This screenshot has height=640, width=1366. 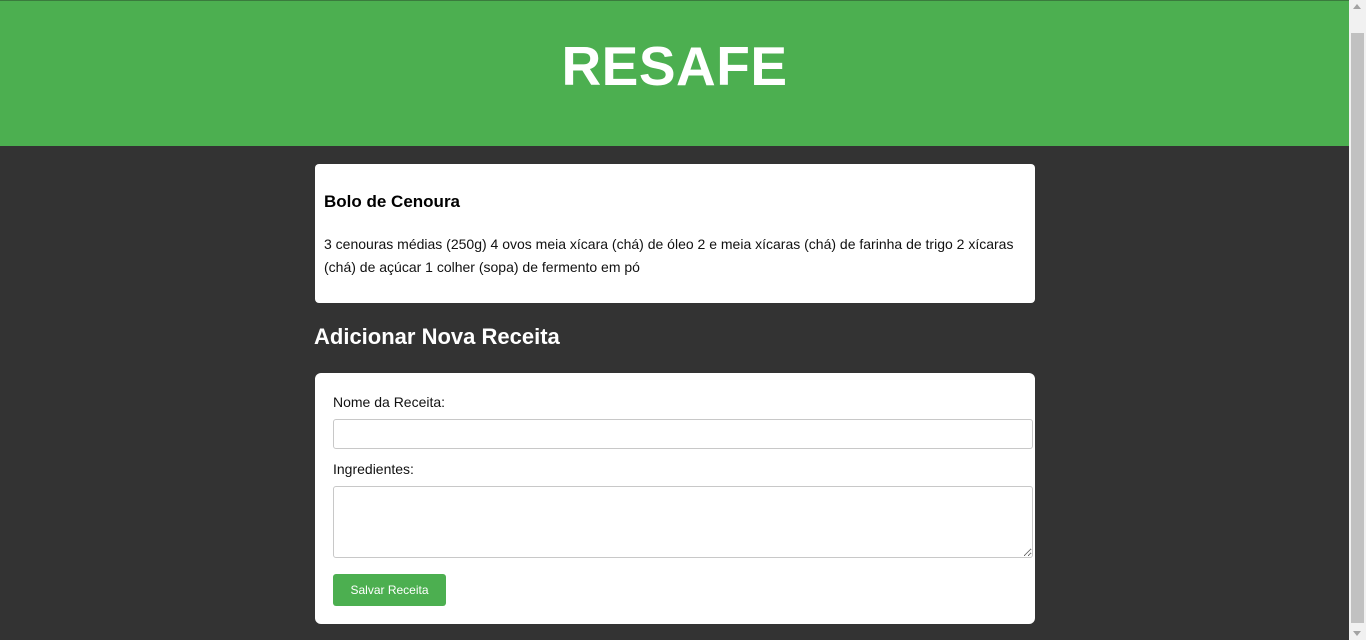 I want to click on app-title: RESAFE, so click(x=674, y=66).